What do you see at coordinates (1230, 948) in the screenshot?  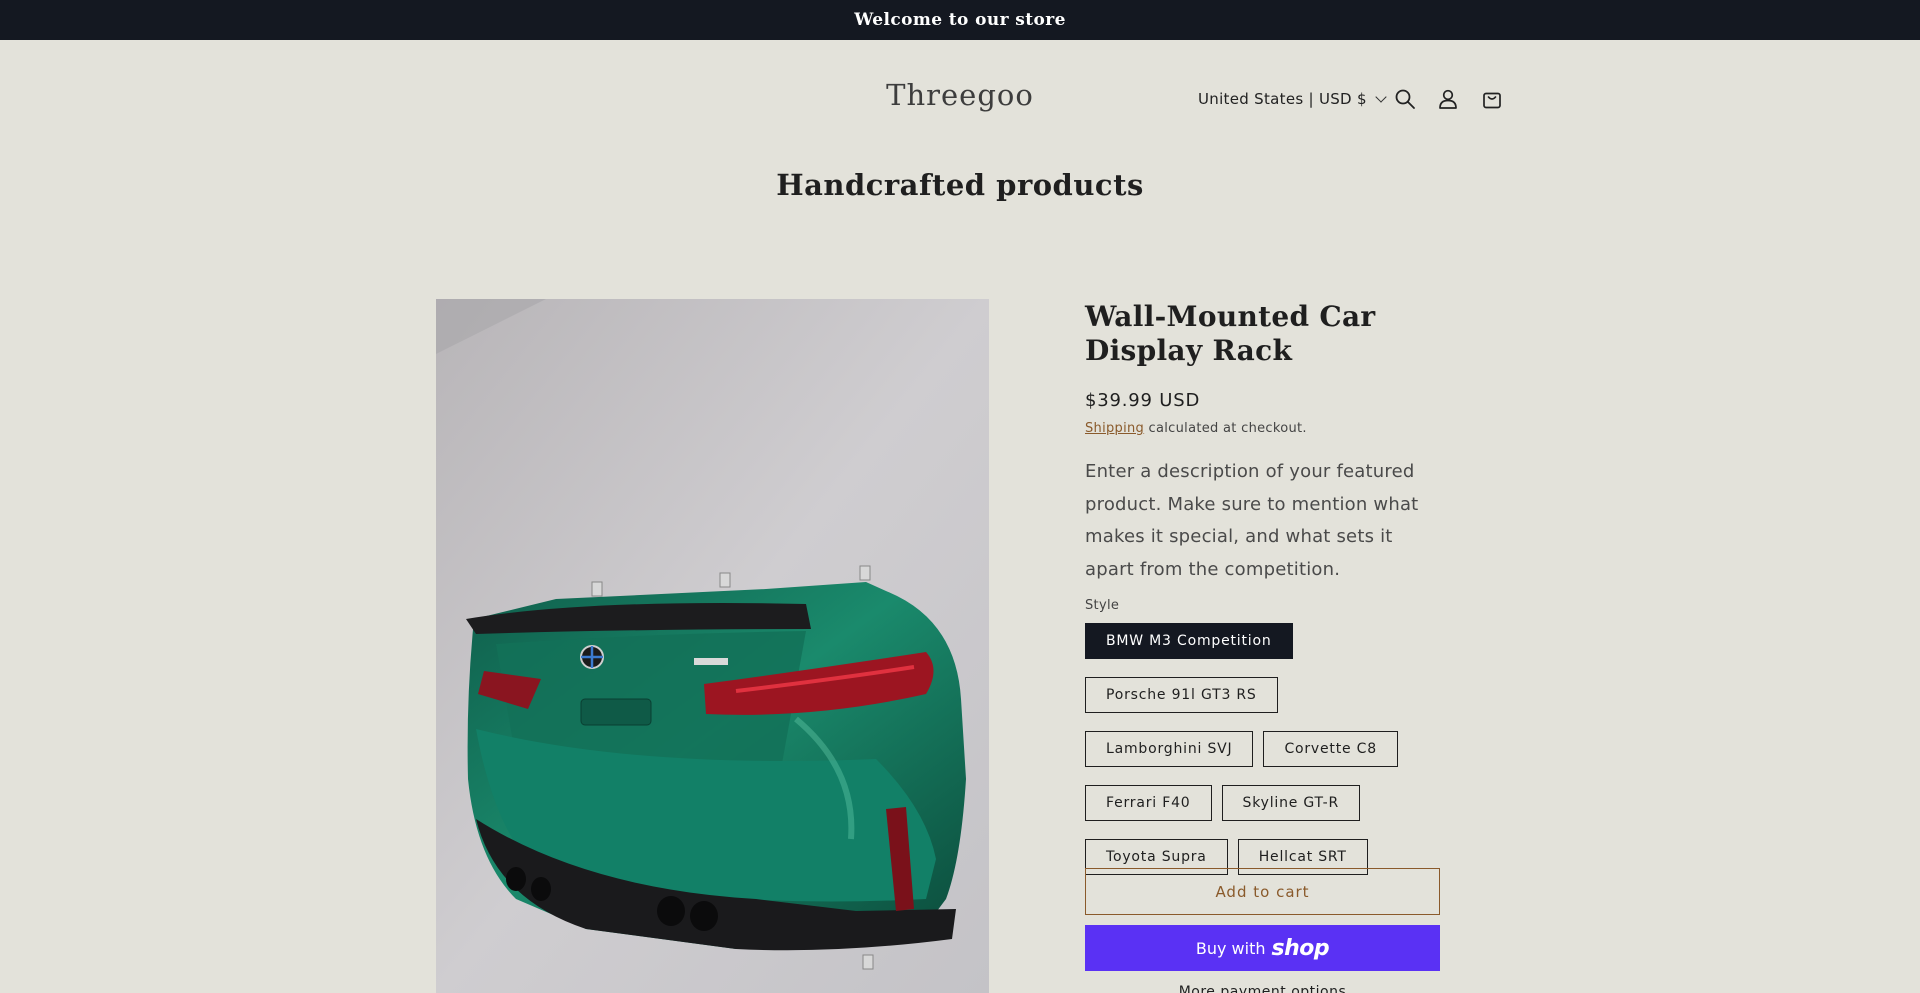 I see `buy-with-label: Buy with` at bounding box center [1230, 948].